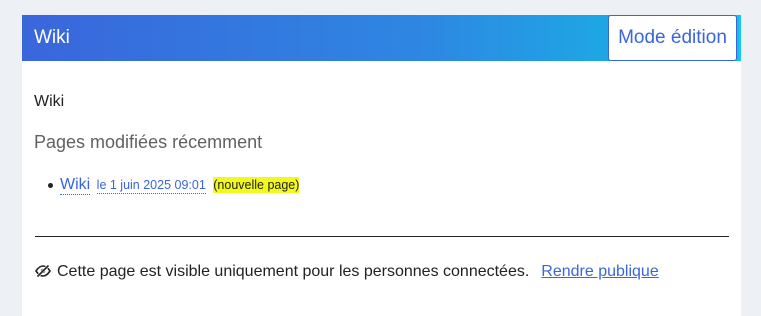 Image resolution: width=761 pixels, height=316 pixels. I want to click on page-heading: Wiki, so click(49, 101).